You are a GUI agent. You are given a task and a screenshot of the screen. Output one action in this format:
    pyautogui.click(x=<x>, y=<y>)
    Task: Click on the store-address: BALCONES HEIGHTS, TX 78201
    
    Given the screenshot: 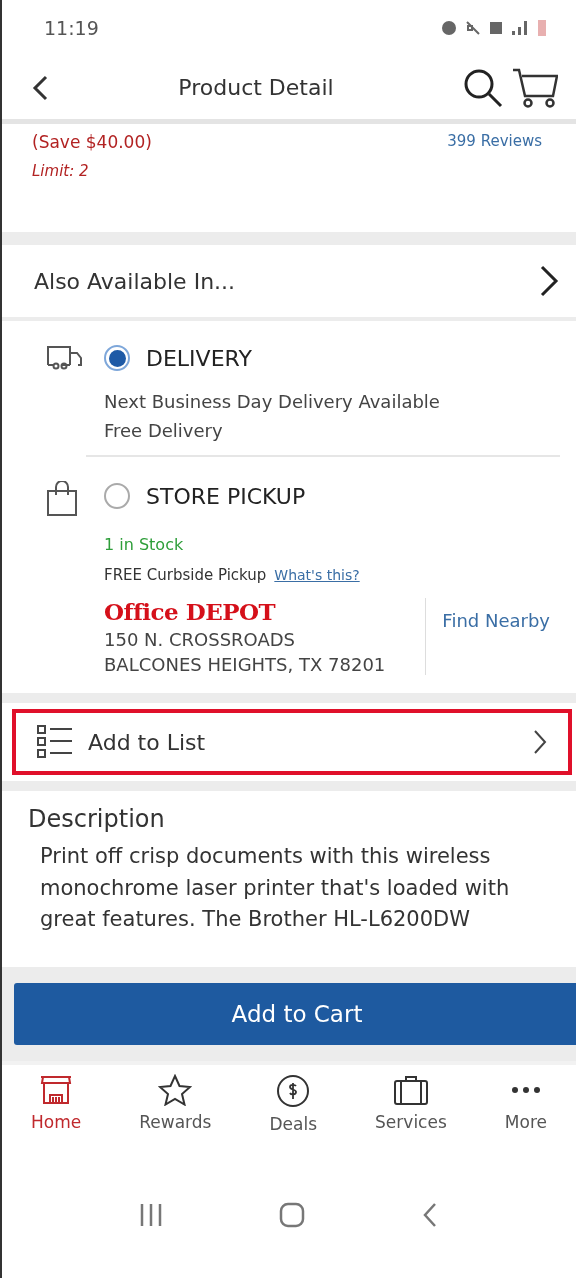 What is the action you would take?
    pyautogui.click(x=245, y=664)
    